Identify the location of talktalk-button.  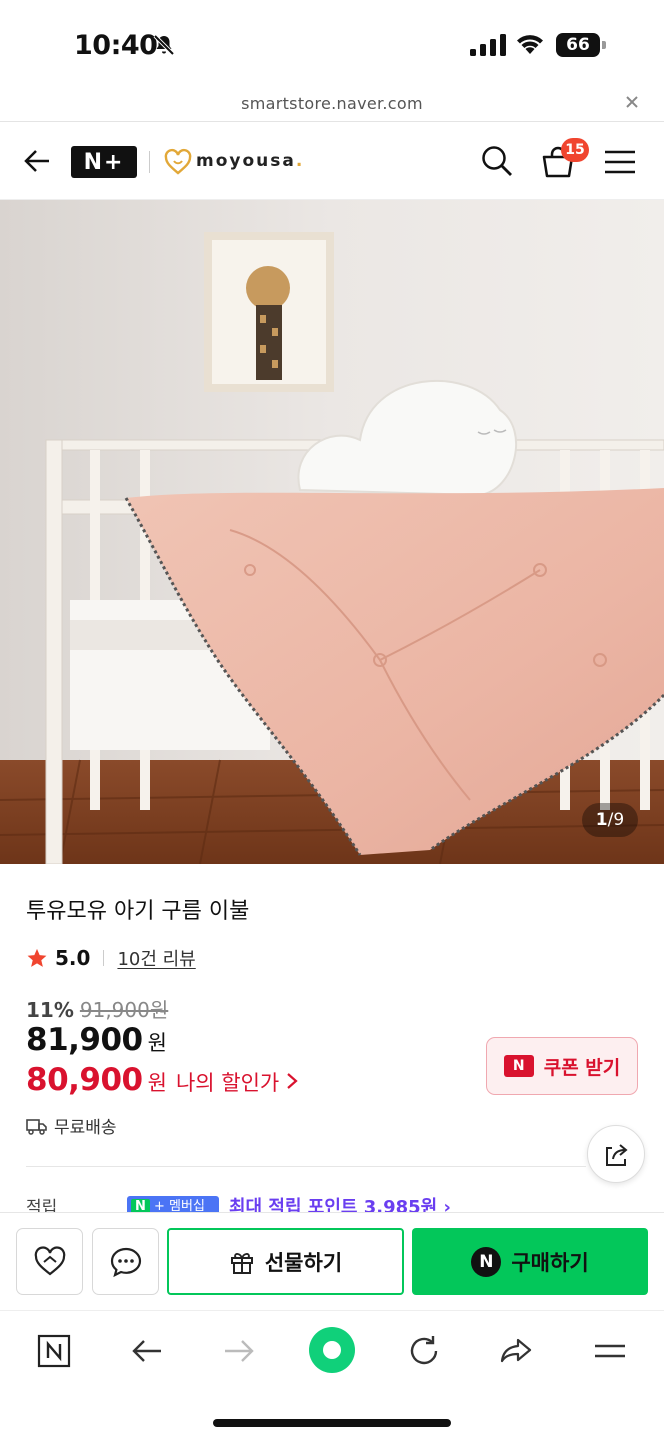
(125, 1261).